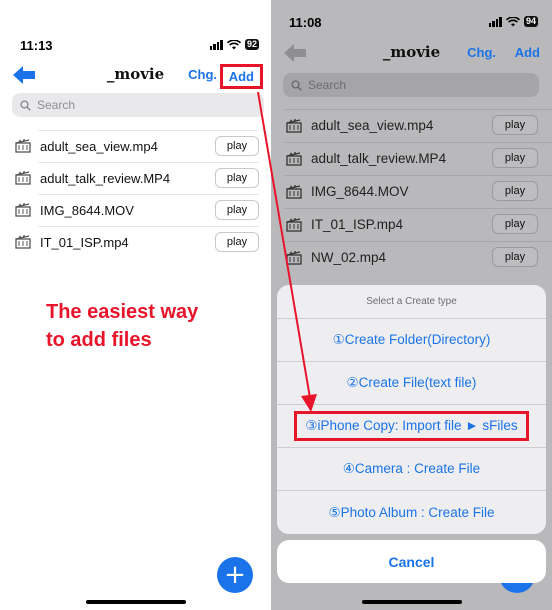 The height and width of the screenshot is (610, 552). Describe the element at coordinates (36, 45) in the screenshot. I see `status-time: 11:13` at that location.